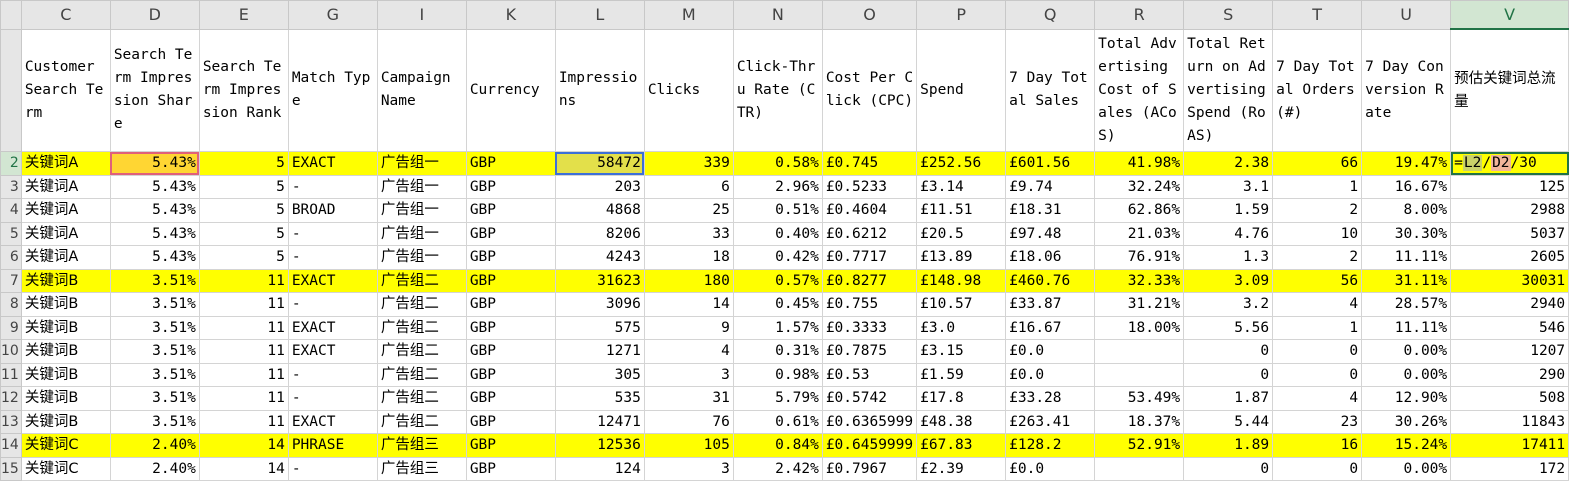 This screenshot has width=1596, height=503. What do you see at coordinates (11, 233) in the screenshot?
I see `row-number: 5` at bounding box center [11, 233].